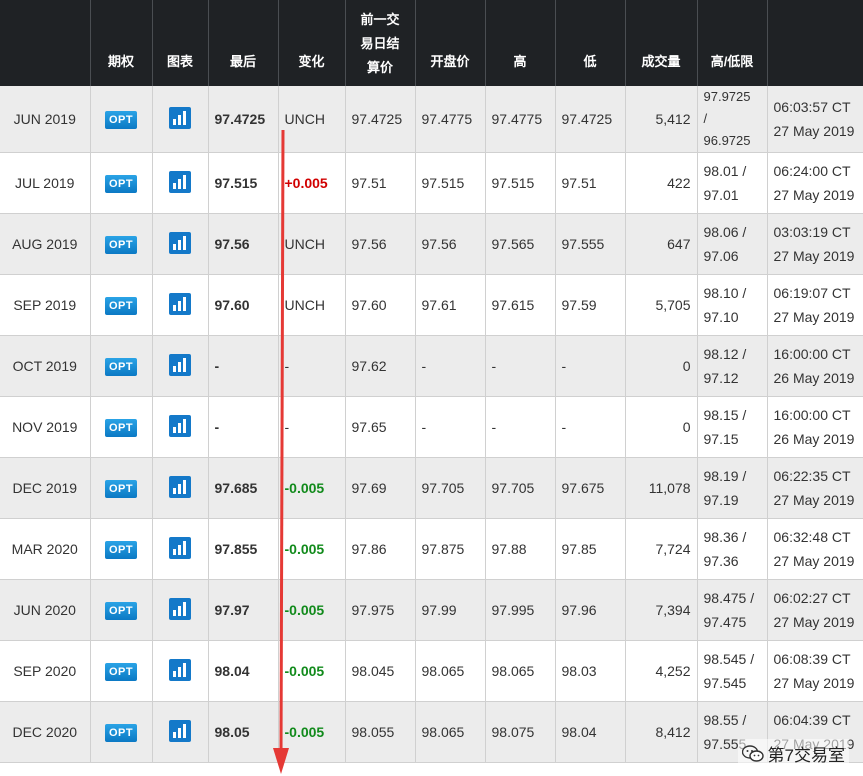 This screenshot has width=863, height=776. What do you see at coordinates (815, 610) in the screenshot?
I see `updated-time: 06:02:27 CT 27 May 2019` at bounding box center [815, 610].